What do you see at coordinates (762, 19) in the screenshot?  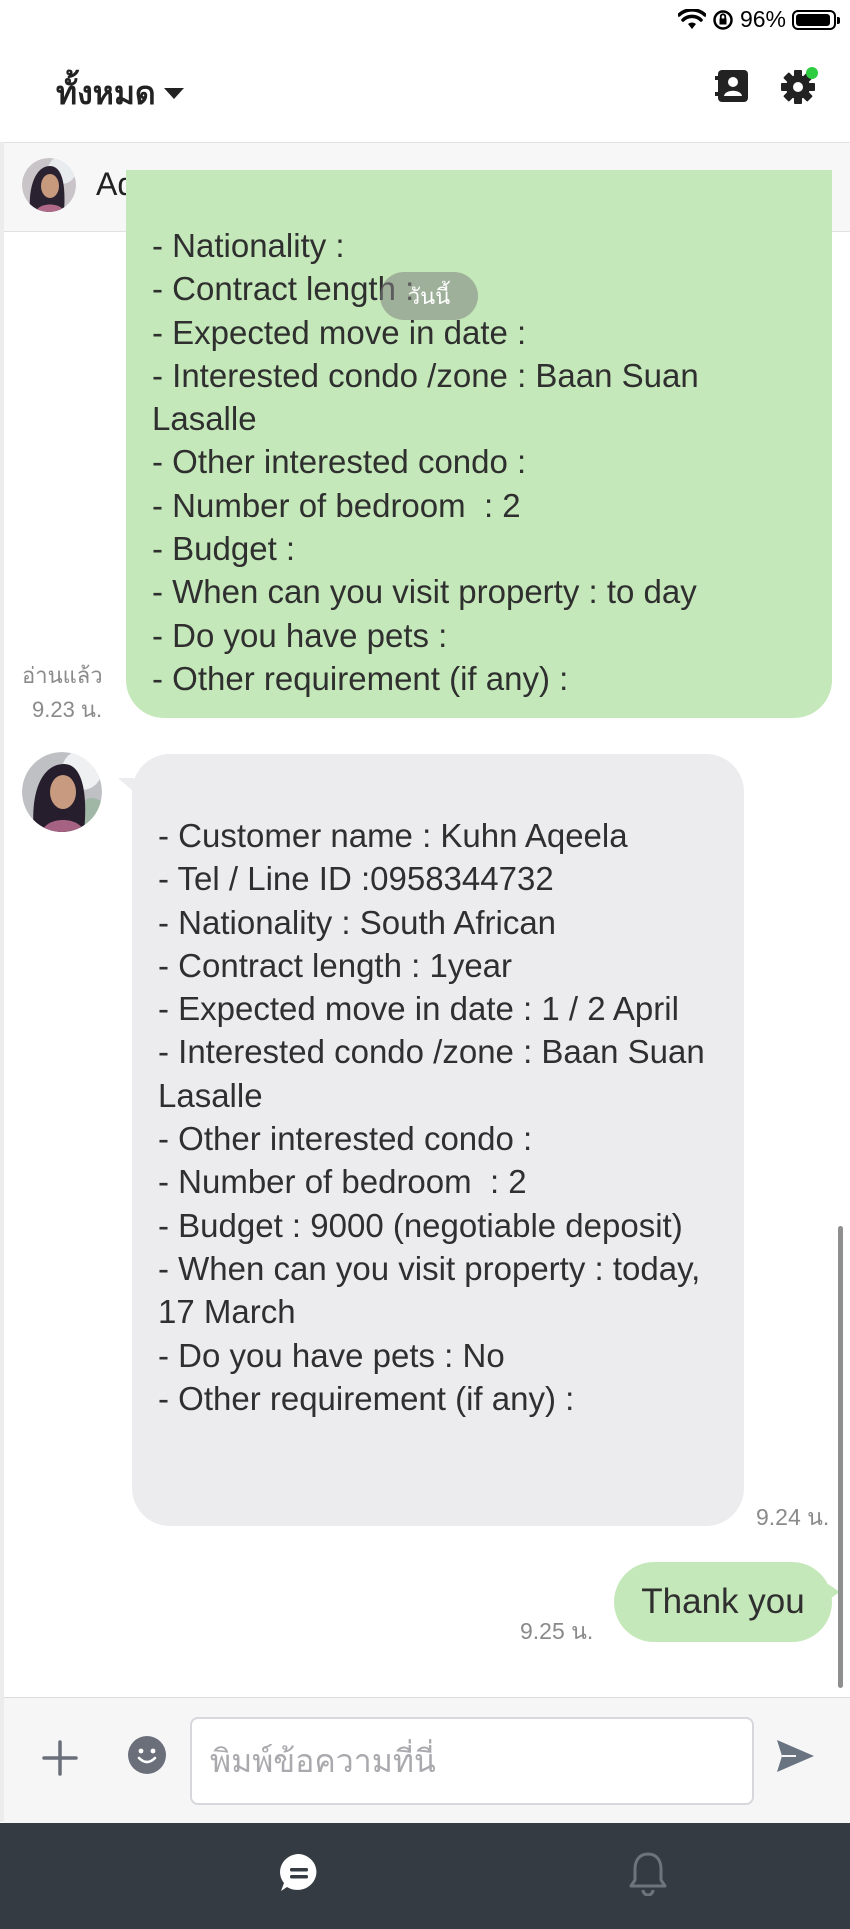 I see `battery-percentage: 96%` at bounding box center [762, 19].